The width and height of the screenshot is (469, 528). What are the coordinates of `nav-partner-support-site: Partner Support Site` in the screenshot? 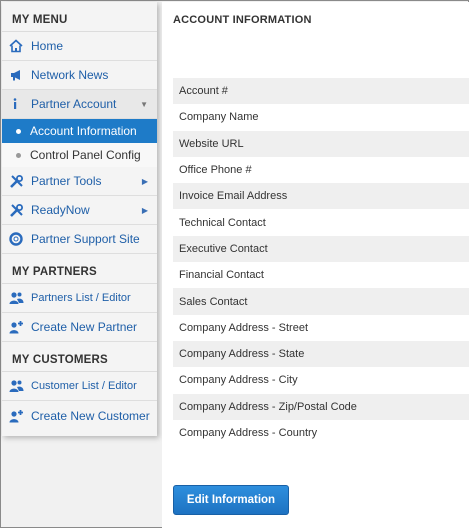 It's located at (79, 239).